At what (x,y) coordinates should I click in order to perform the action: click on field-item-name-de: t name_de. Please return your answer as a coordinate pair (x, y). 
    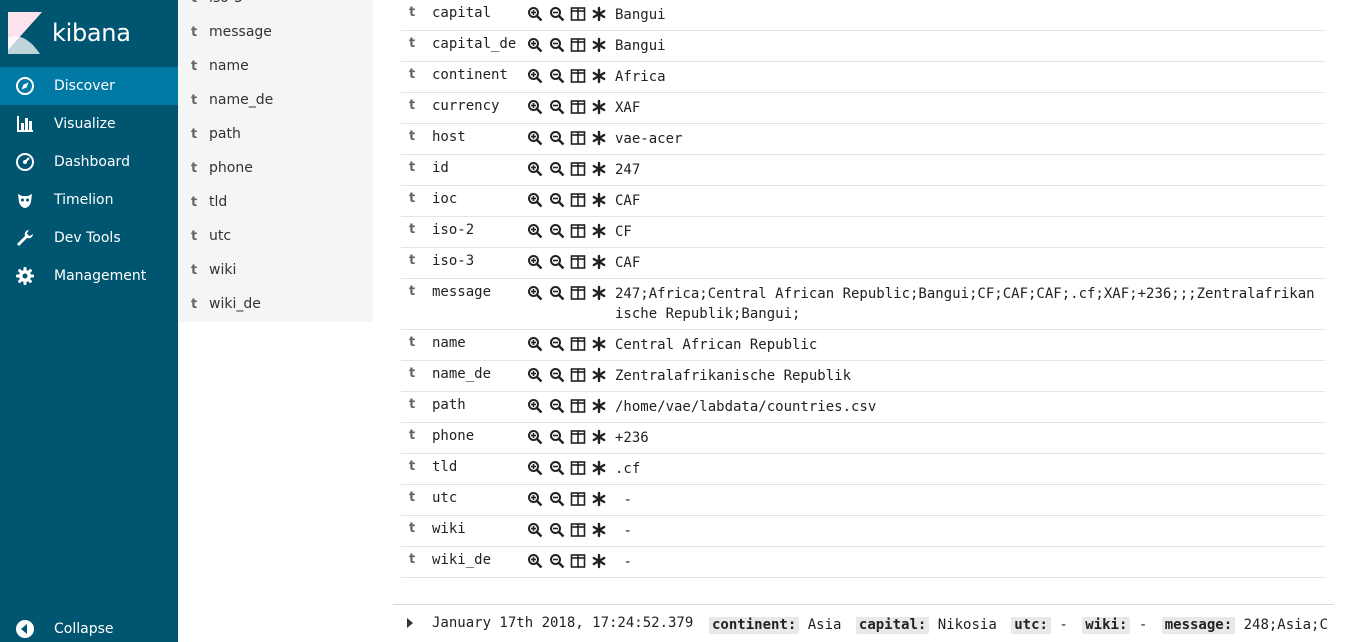
    Looking at the image, I should click on (275, 101).